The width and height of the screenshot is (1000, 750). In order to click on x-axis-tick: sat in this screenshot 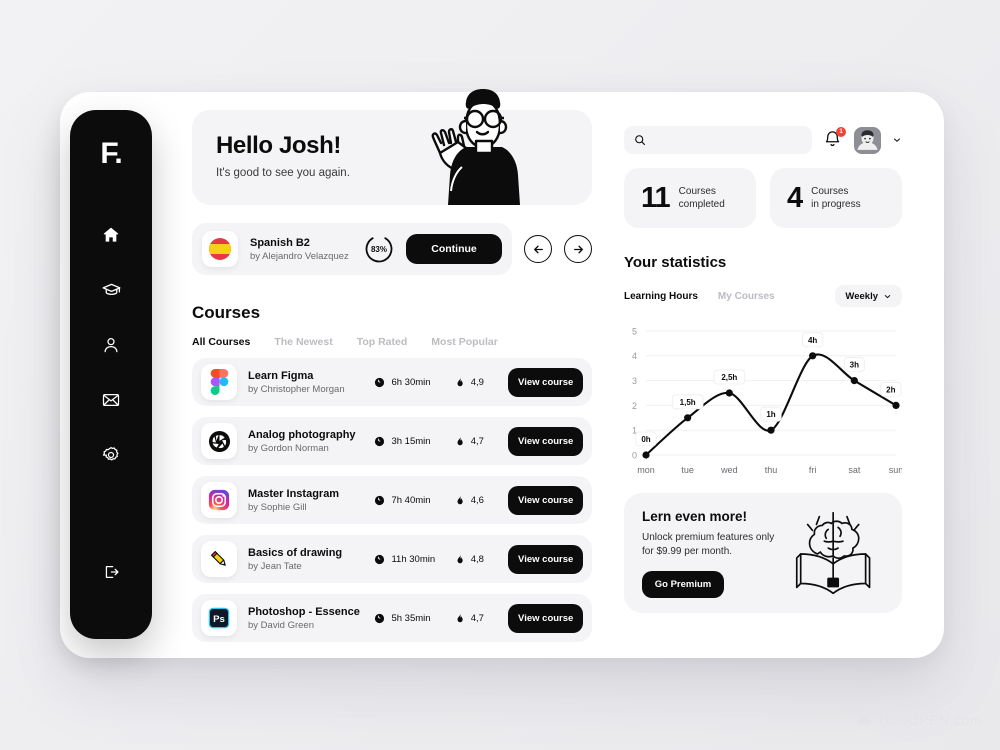, I will do `click(854, 470)`.